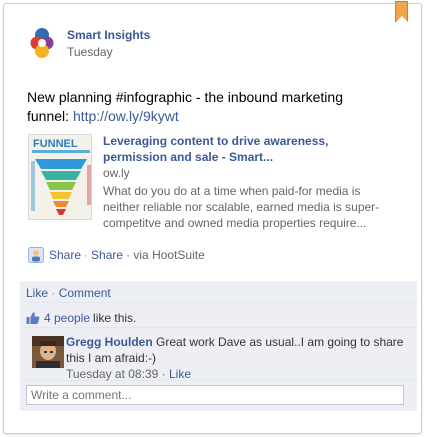  Describe the element at coordinates (37, 293) in the screenshot. I see `like-button: Like` at that location.